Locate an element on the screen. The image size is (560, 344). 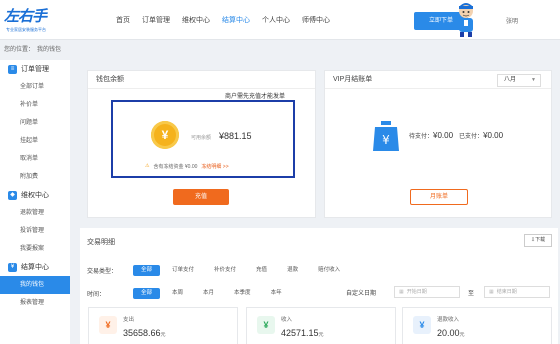
balance-label: 可用余额 is located at coordinates (201, 138).